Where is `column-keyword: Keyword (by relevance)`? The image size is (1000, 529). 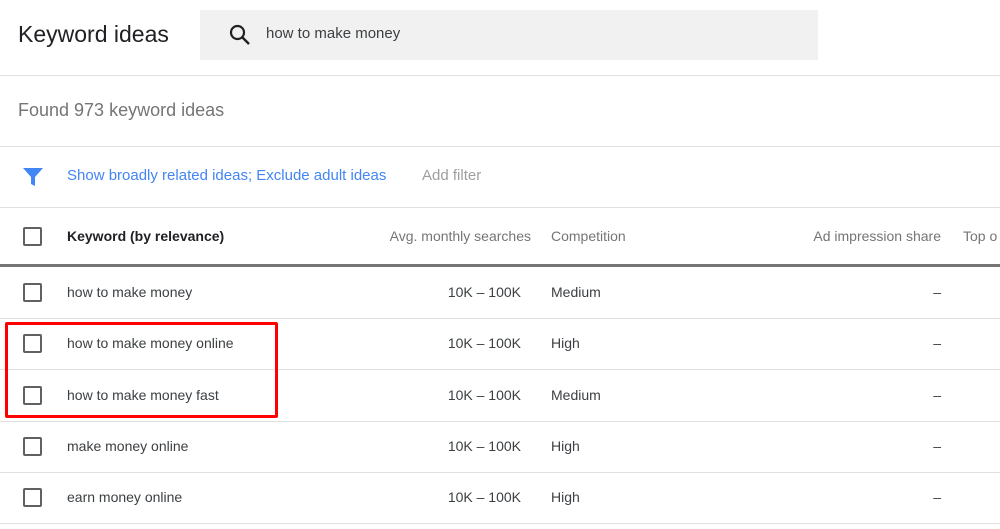
column-keyword: Keyword (by relevance) is located at coordinates (145, 236).